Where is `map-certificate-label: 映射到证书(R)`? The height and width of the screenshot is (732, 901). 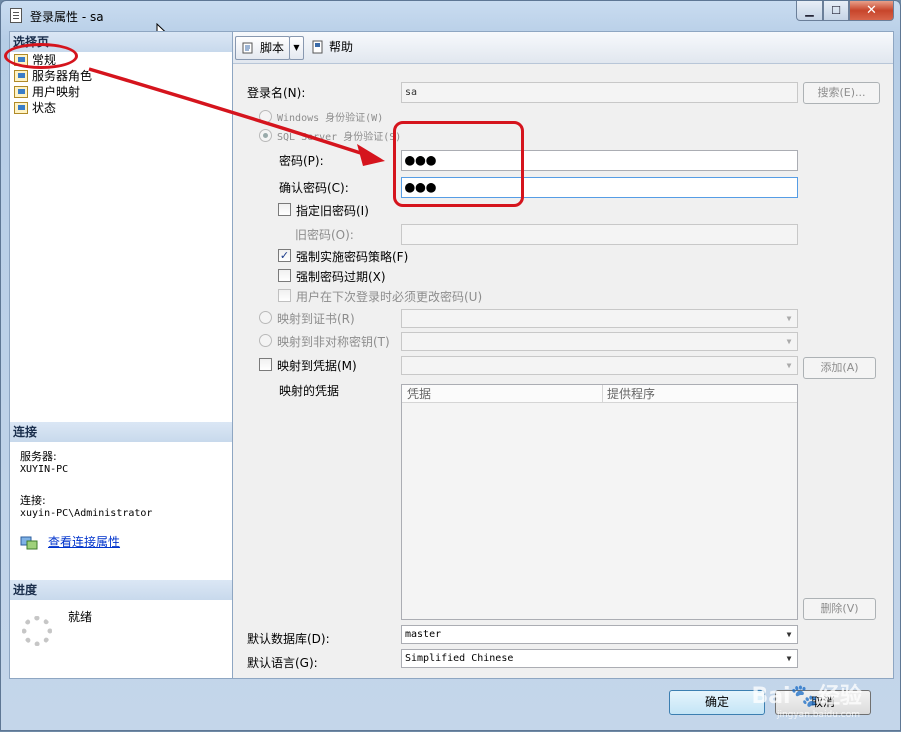 map-certificate-label: 映射到证书(R) is located at coordinates (316, 319).